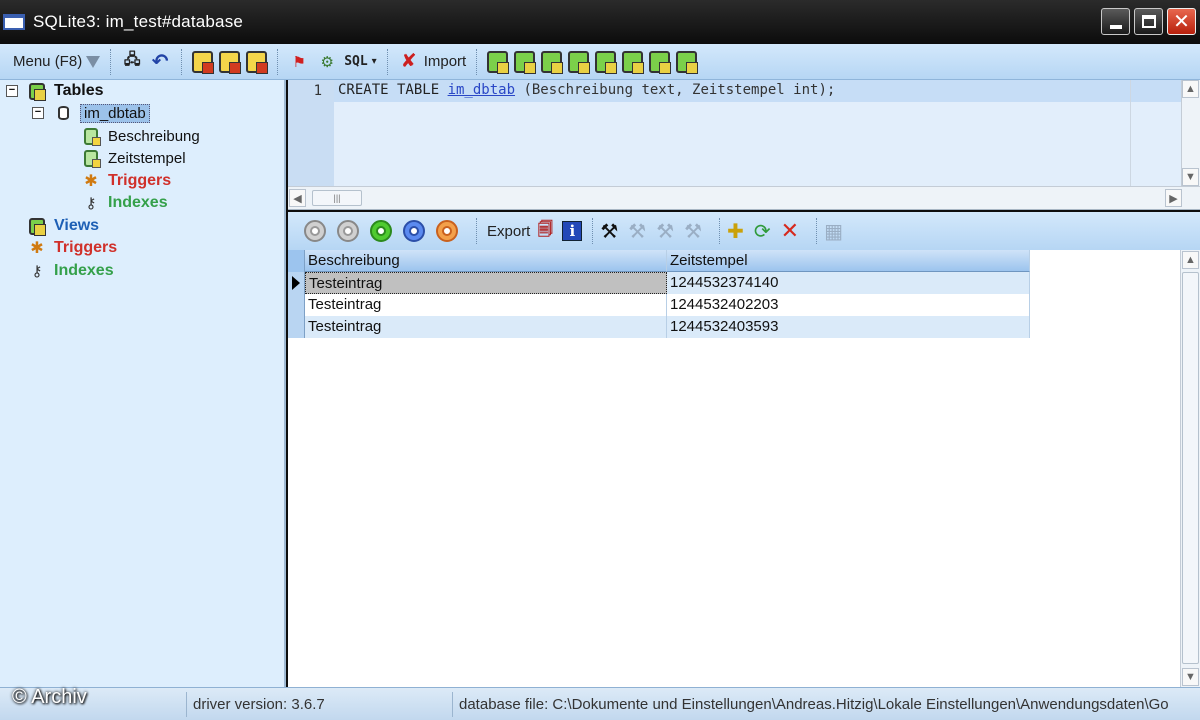 The height and width of the screenshot is (720, 1200). I want to click on app-icon, so click(14, 22).